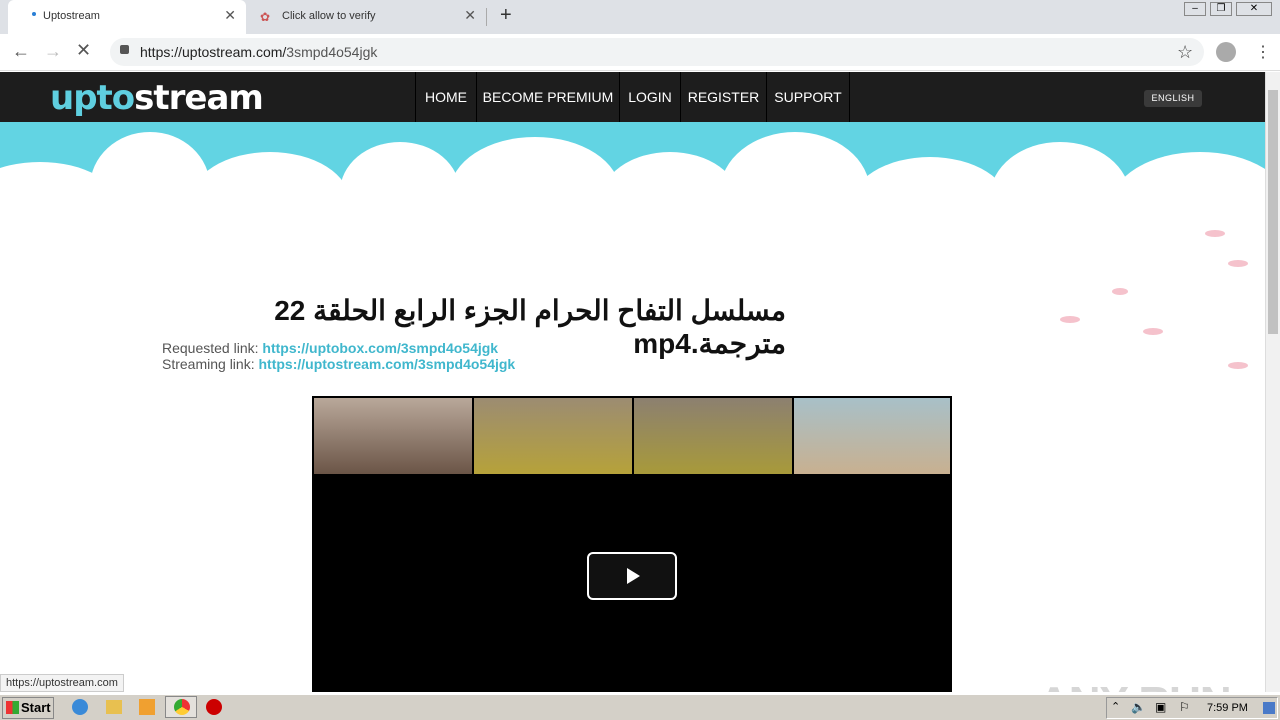 The width and height of the screenshot is (1280, 720). What do you see at coordinates (62, 683) in the screenshot?
I see `status-bubble: https://uptostream.com` at bounding box center [62, 683].